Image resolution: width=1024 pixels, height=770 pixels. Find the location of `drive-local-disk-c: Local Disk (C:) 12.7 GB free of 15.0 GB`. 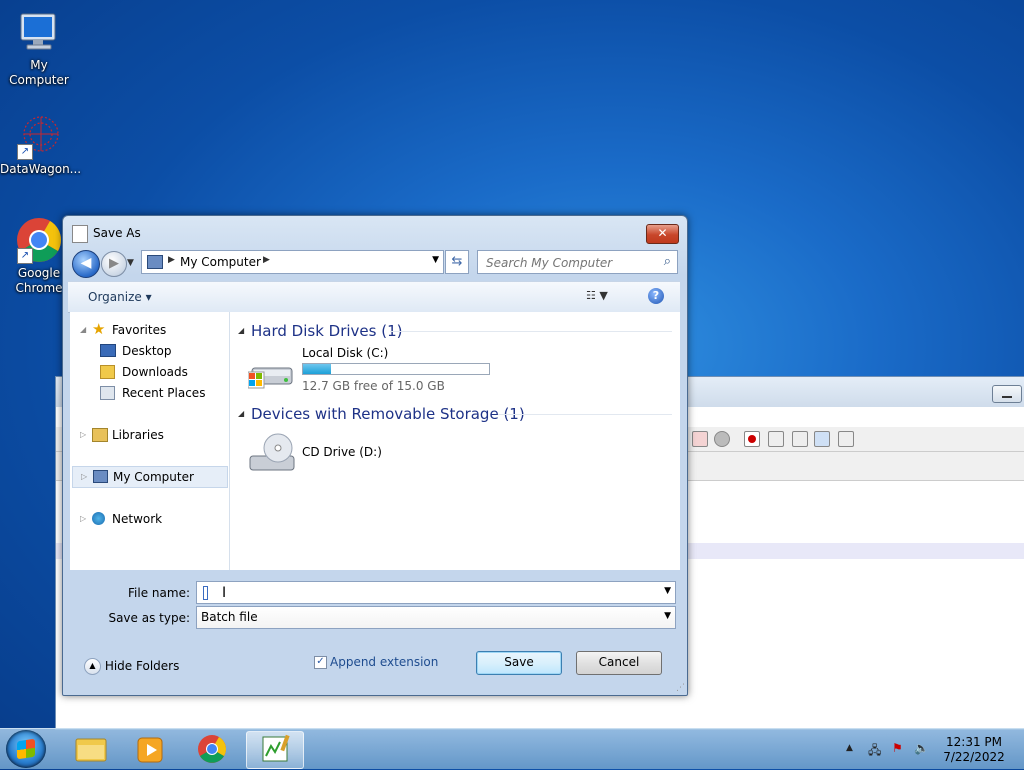

drive-local-disk-c: Local Disk (C:) 12.7 GB free of 15.0 GB is located at coordinates (380, 371).